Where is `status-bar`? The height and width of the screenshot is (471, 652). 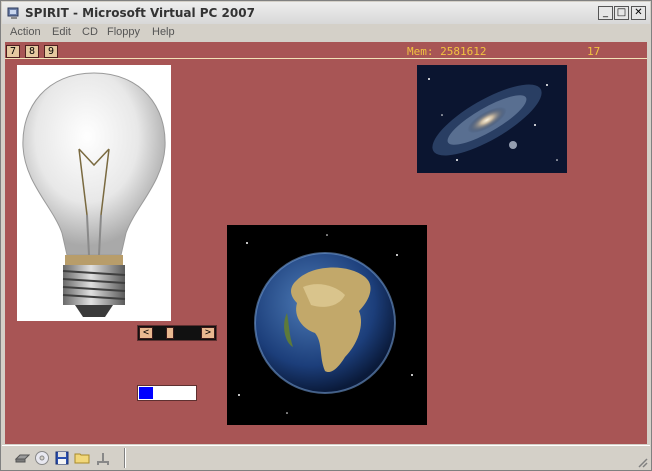 status-bar is located at coordinates (326, 457).